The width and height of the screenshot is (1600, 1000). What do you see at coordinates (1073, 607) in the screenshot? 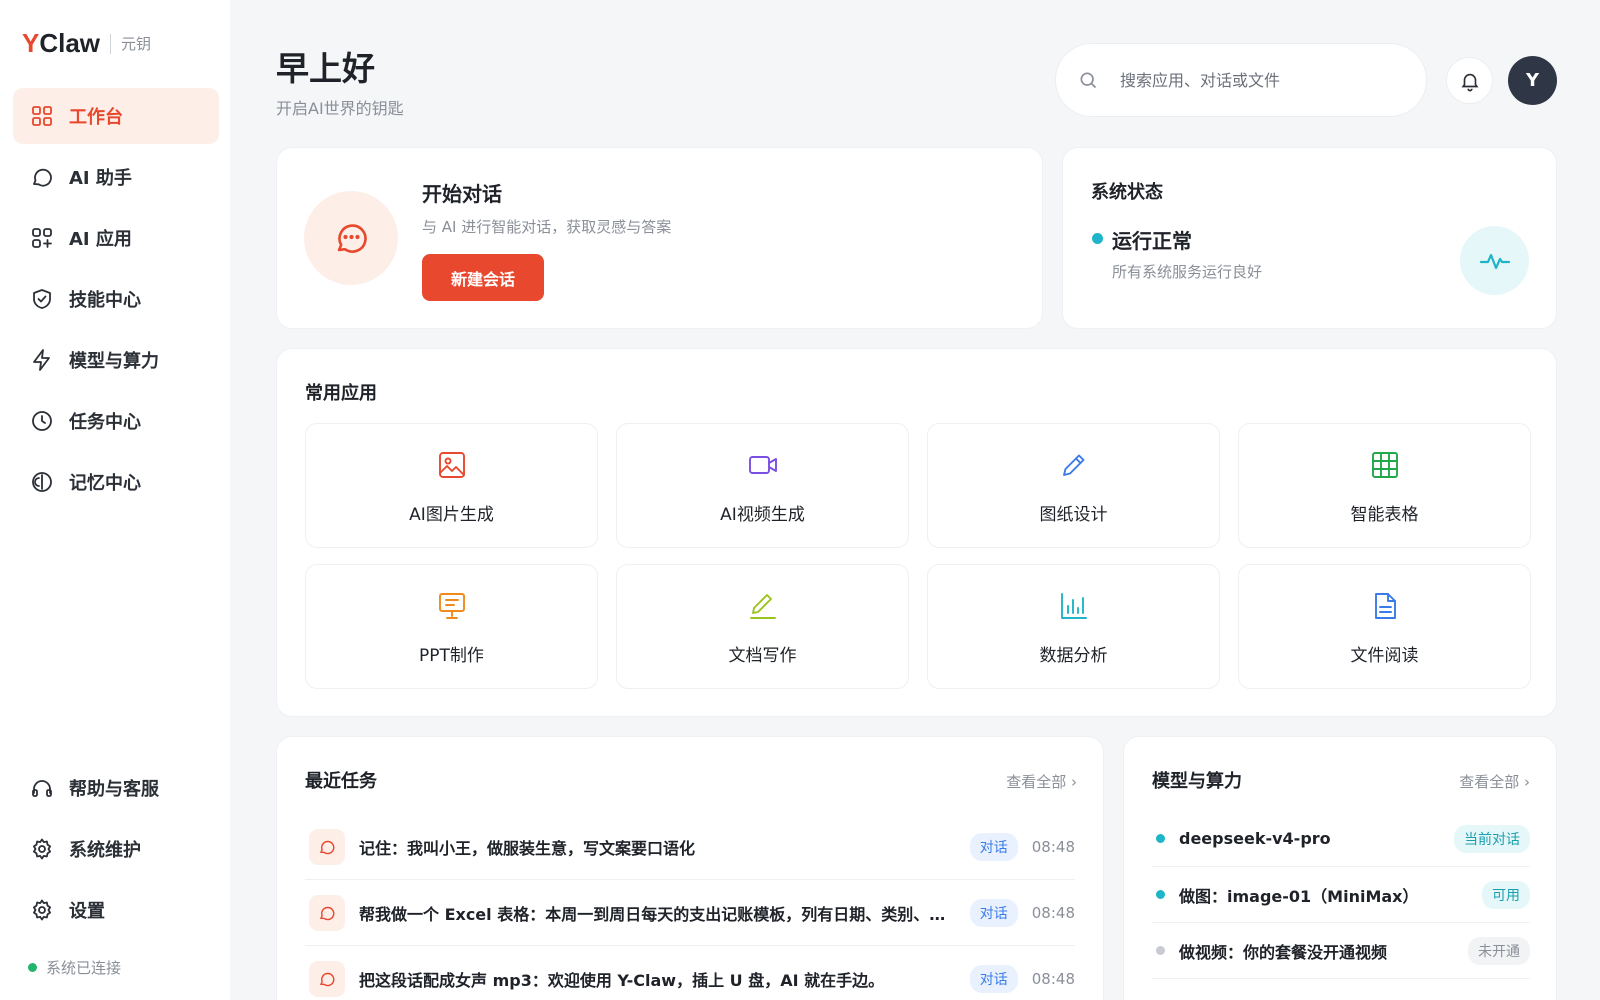
I see `bar-chart-icon` at bounding box center [1073, 607].